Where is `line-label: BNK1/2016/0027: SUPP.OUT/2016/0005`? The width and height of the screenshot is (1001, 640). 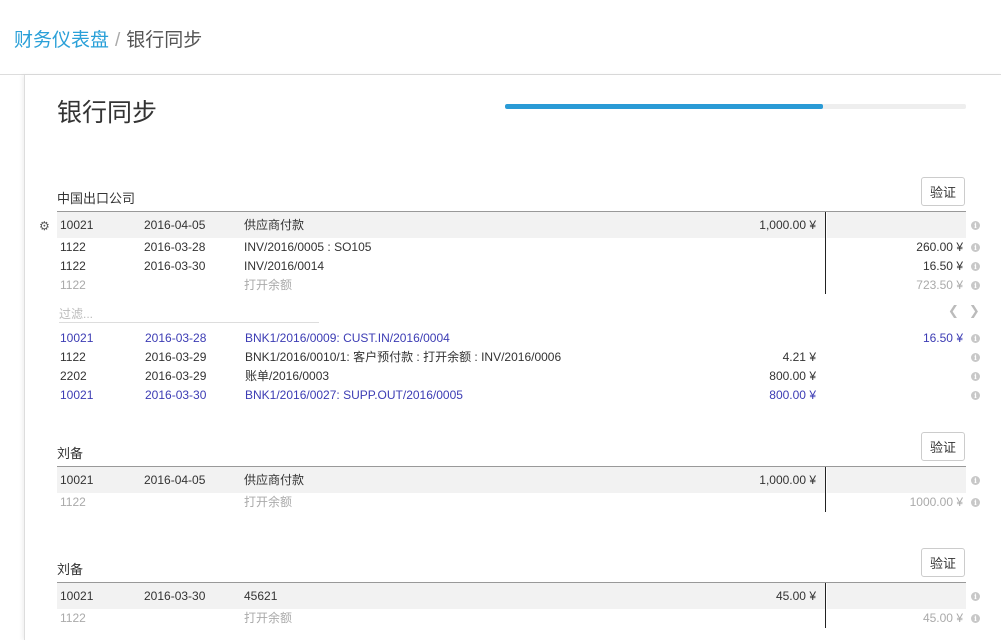 line-label: BNK1/2016/0027: SUPP.OUT/2016/0005 is located at coordinates (354, 395).